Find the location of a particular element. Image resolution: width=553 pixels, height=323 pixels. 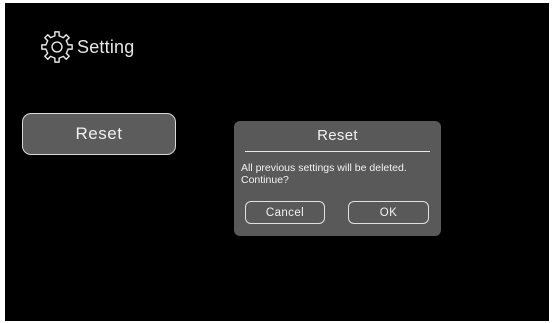

page-title: Setting is located at coordinates (106, 46).